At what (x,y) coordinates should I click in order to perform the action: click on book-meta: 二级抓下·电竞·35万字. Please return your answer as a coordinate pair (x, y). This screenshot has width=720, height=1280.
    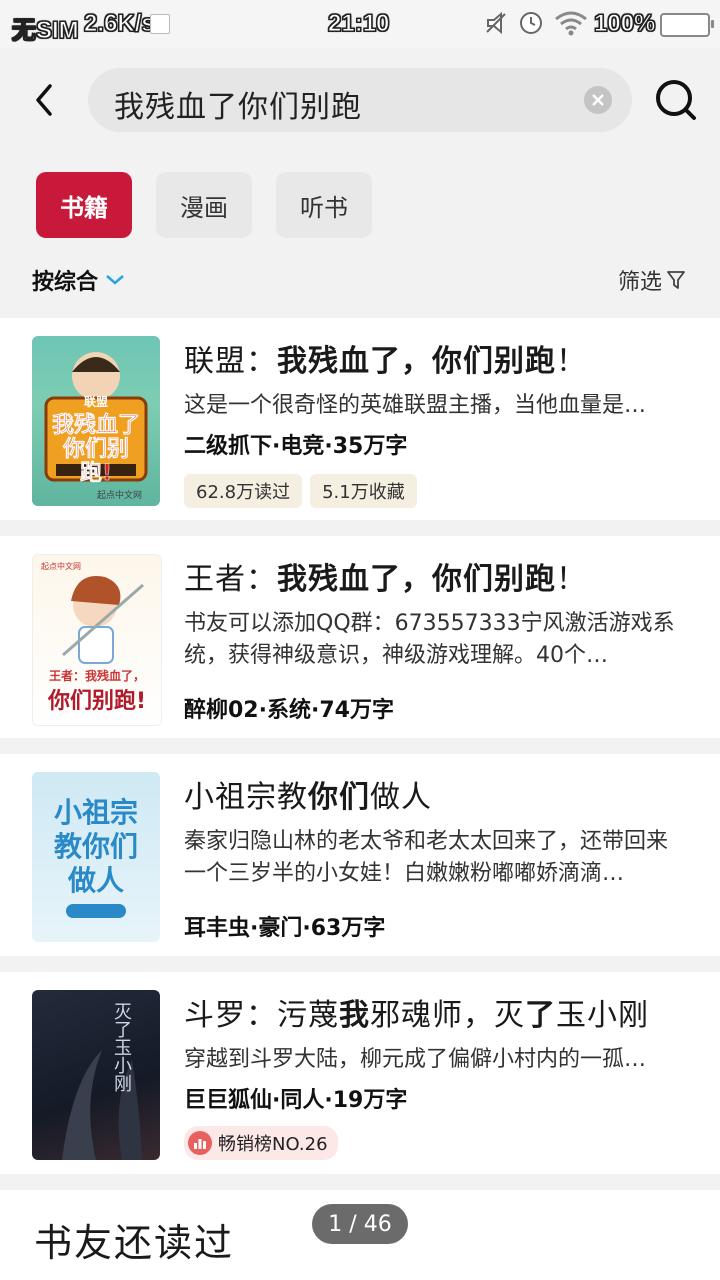
    Looking at the image, I should click on (296, 446).